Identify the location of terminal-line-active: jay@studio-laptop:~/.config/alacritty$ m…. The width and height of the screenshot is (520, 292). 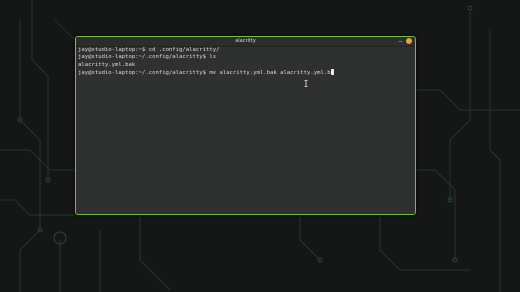
(245, 72).